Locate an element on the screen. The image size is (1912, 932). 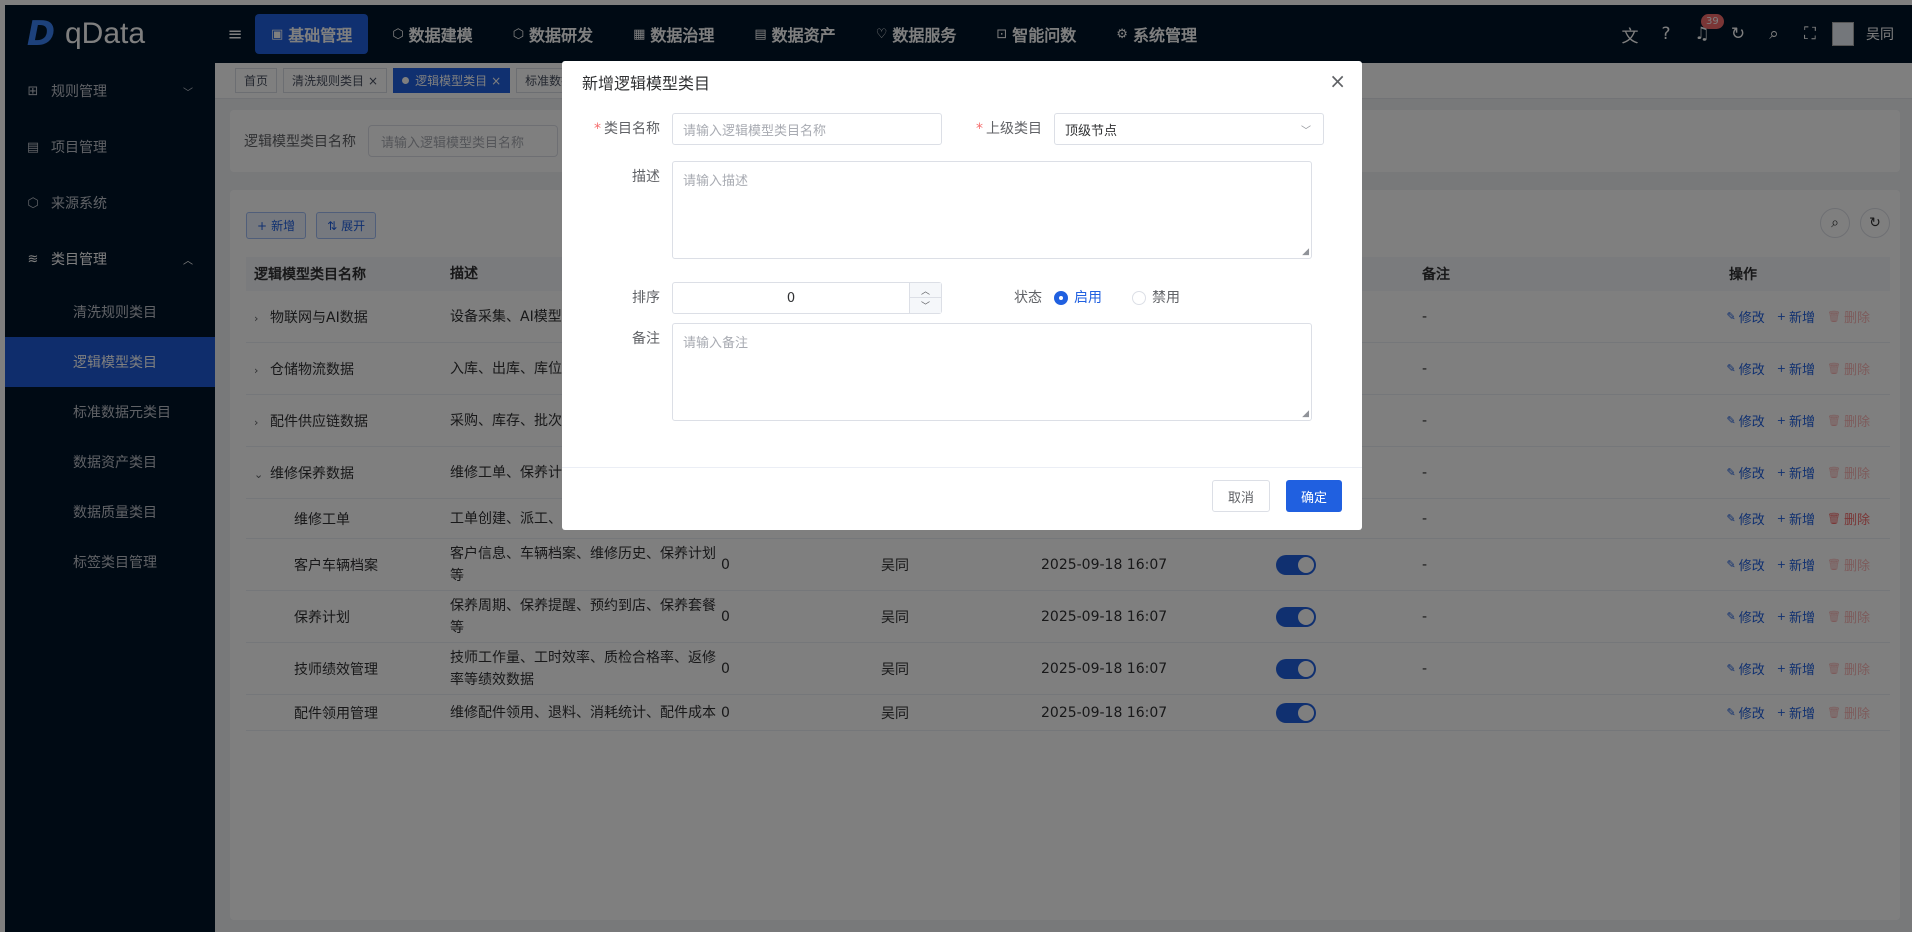
form-row-remark: 备注 请输入备注 ◢ is located at coordinates (937, 372).